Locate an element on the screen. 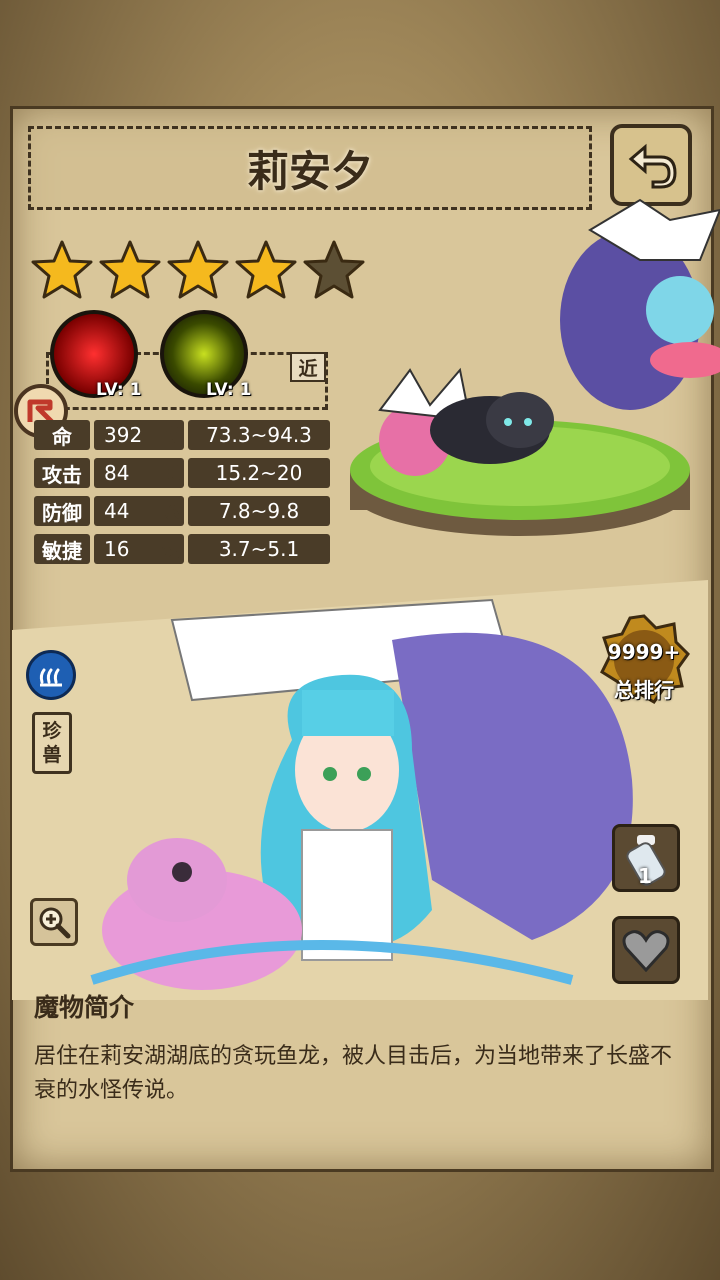 The height and width of the screenshot is (1280, 720). ranking-label: 总排行 is located at coordinates (644, 688).